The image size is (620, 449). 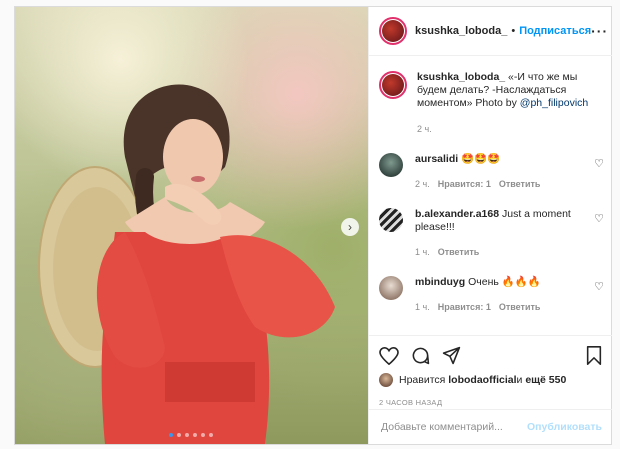 I want to click on likes-prefix: Нравится, so click(x=422, y=380).